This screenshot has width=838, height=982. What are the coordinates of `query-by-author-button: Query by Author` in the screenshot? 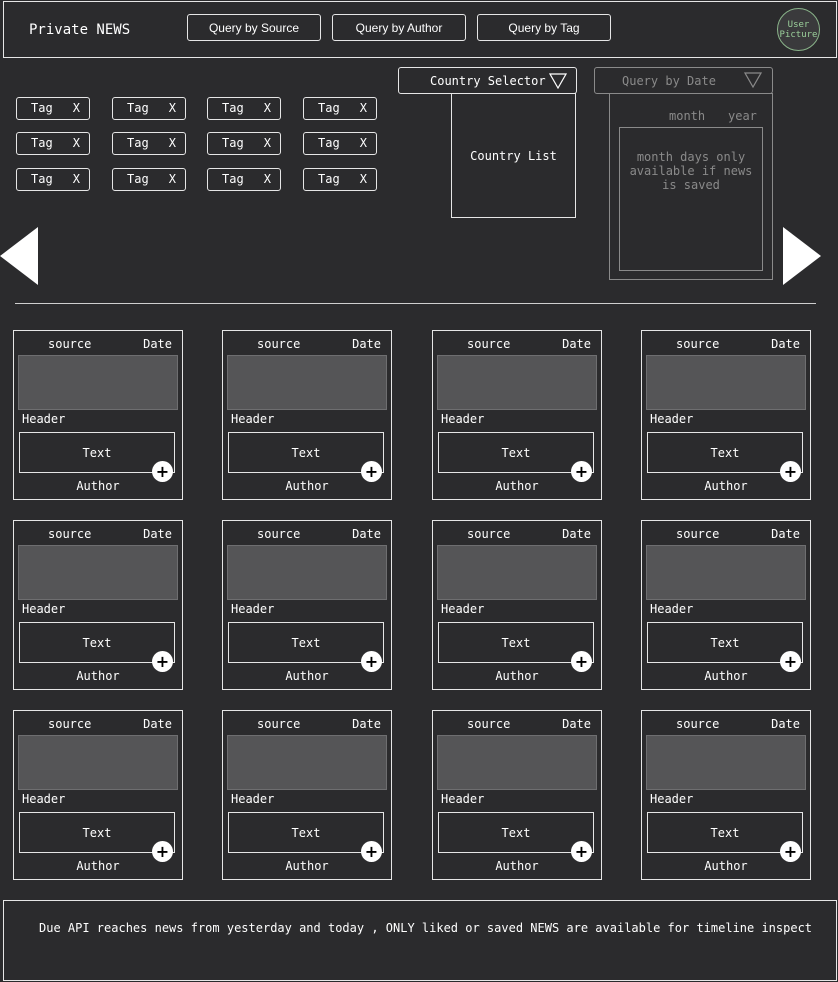 It's located at (399, 27).